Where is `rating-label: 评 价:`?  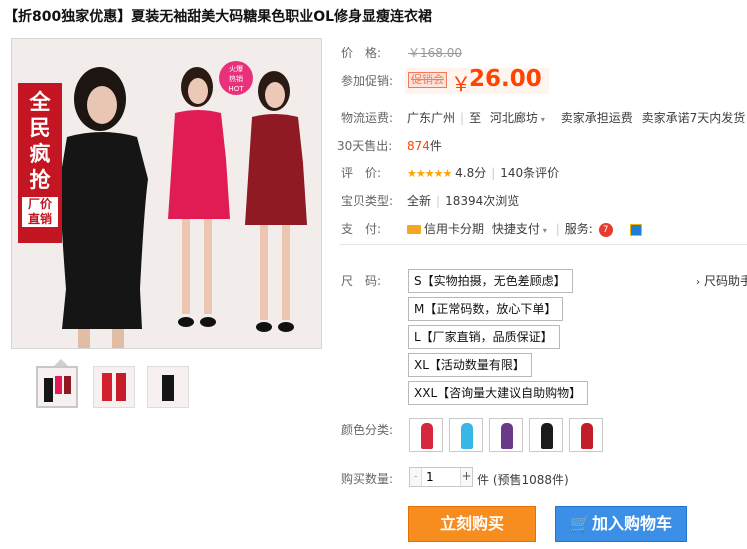
rating-label: 评 价: is located at coordinates (361, 173).